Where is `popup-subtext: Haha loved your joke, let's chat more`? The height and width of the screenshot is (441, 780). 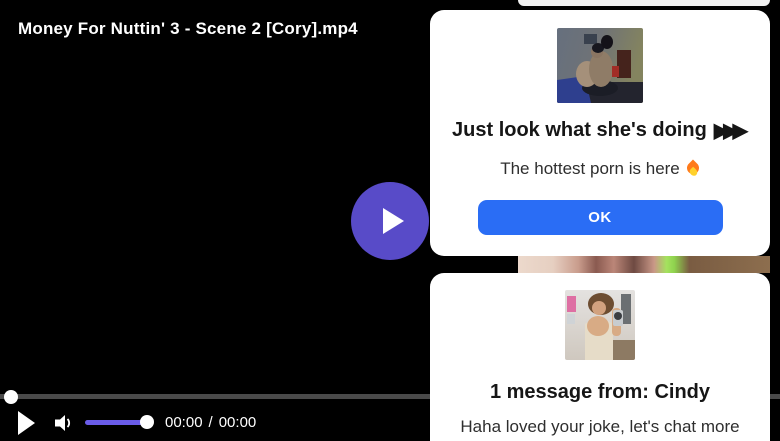 popup-subtext: Haha loved your joke, let's chat more is located at coordinates (599, 427).